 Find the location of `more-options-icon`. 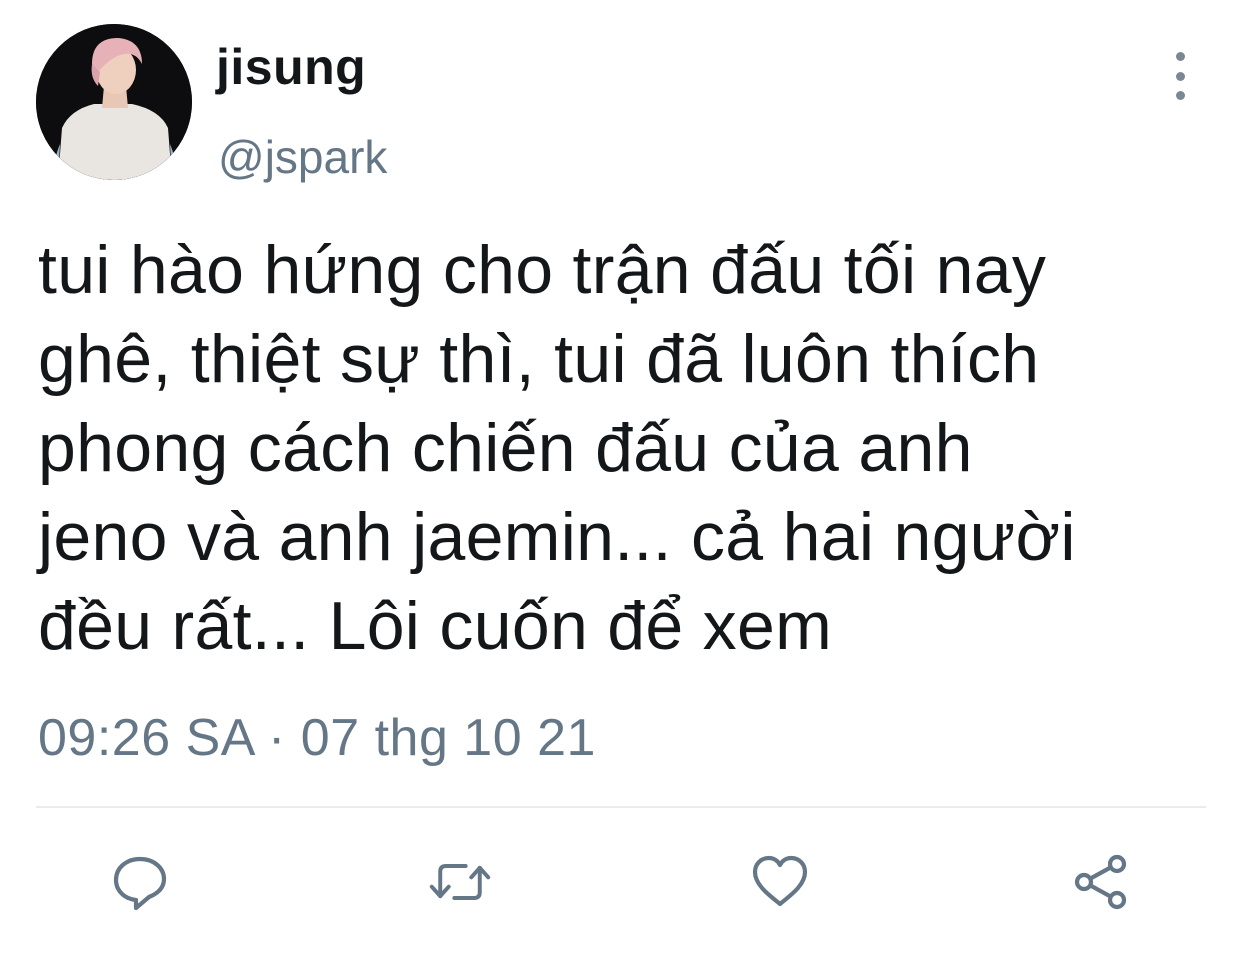

more-options-icon is located at coordinates (1180, 76).